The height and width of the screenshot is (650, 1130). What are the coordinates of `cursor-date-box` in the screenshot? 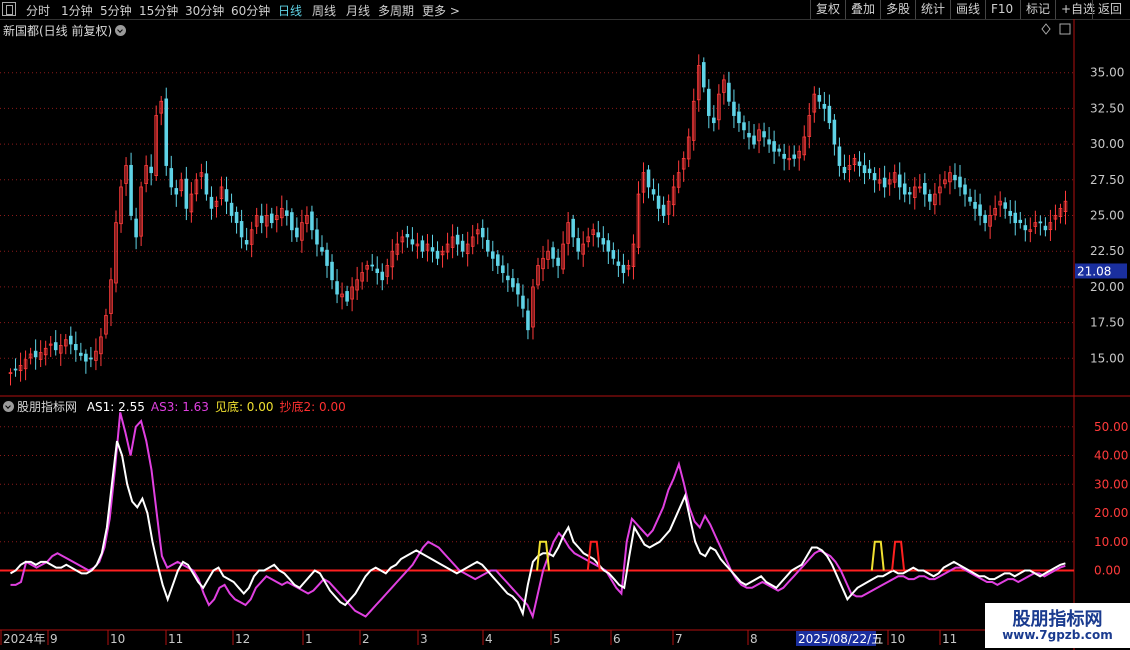 It's located at (836, 638).